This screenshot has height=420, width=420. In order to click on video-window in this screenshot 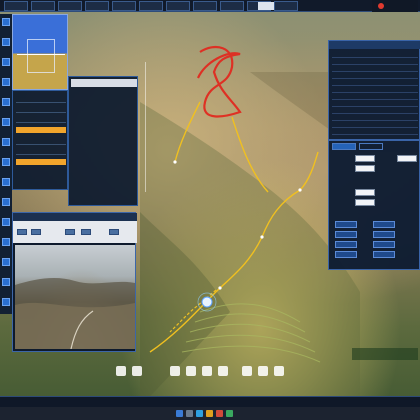, I will do `click(74, 282)`.